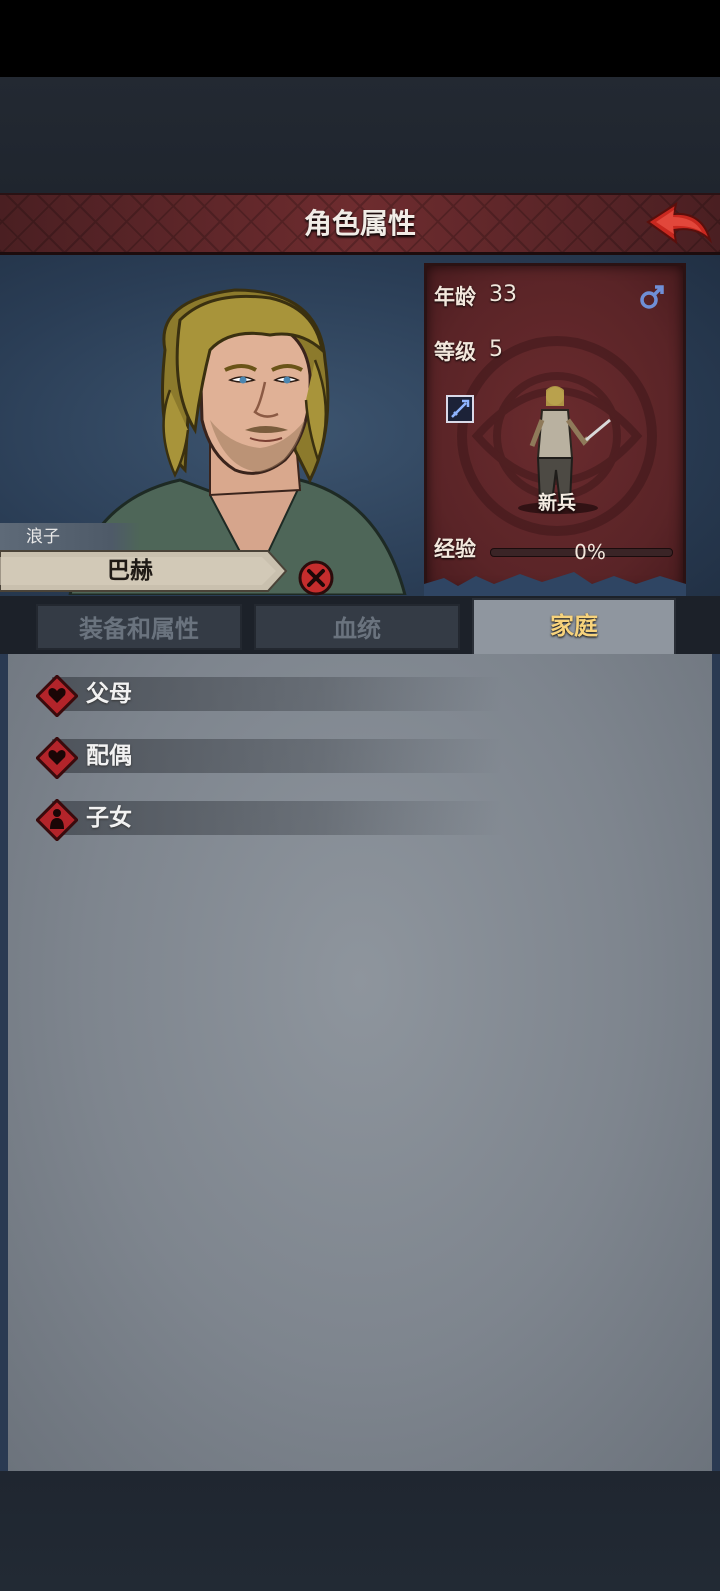 Image resolution: width=720 pixels, height=1591 pixels. Describe the element at coordinates (70, 537) in the screenshot. I see `character-title: 浪子` at that location.